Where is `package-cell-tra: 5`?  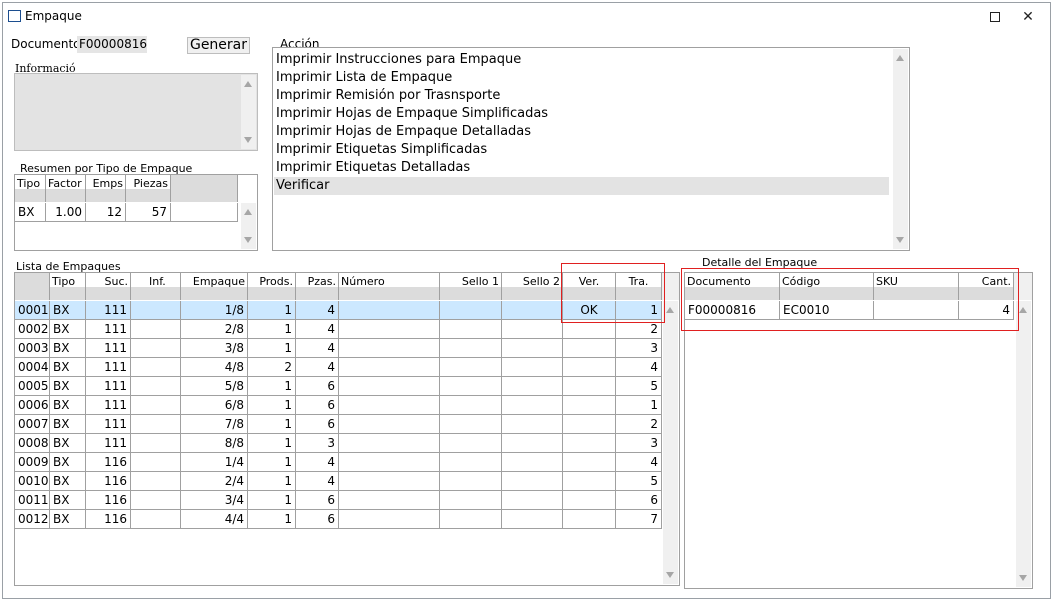 package-cell-tra: 5 is located at coordinates (639, 481).